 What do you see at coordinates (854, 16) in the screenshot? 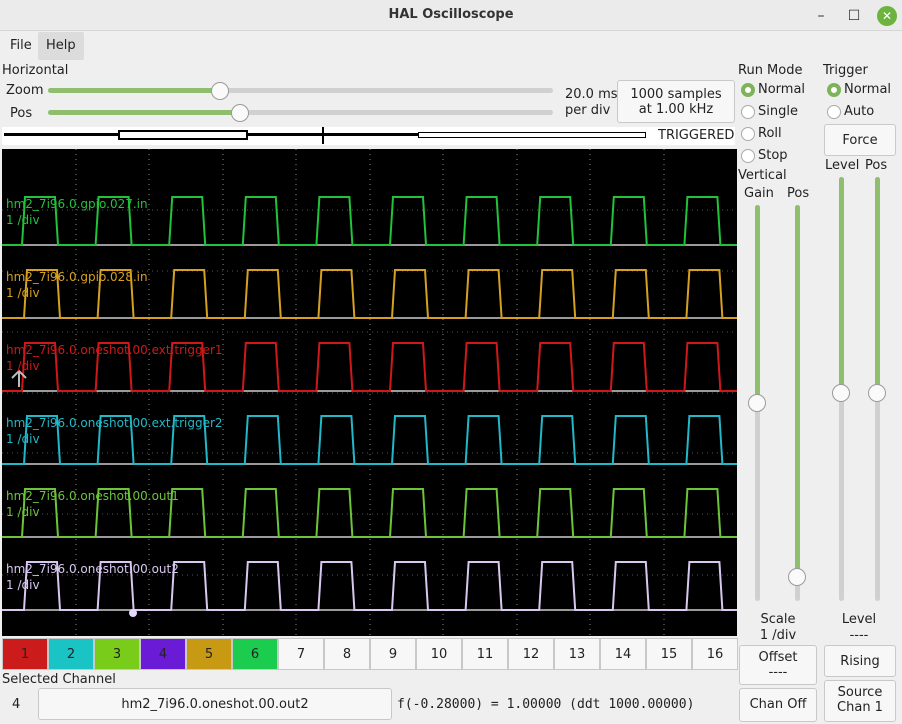
I see `maximize-button: ☐` at bounding box center [854, 16].